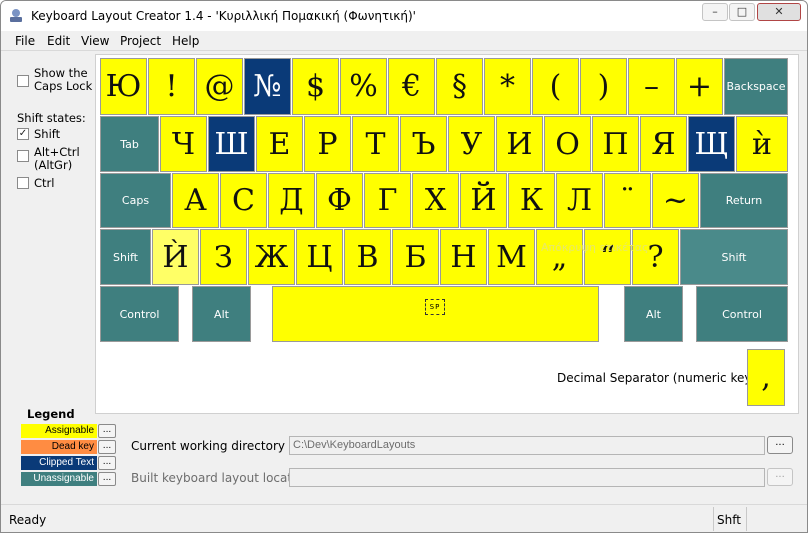 The image size is (808, 533). Describe the element at coordinates (423, 144) in the screenshot. I see `key-row2: Ъ` at that location.